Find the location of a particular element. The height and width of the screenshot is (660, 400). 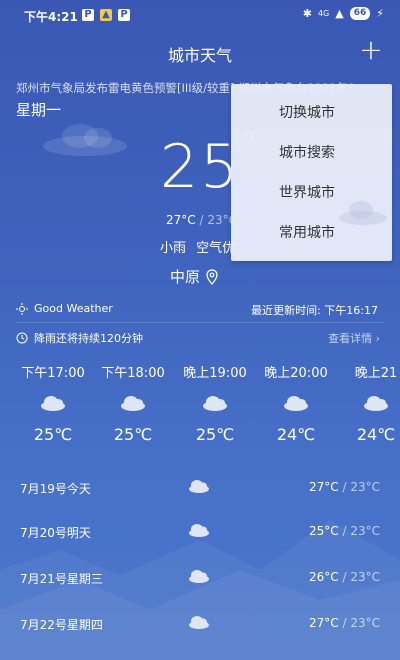

day-temp: 26°C / 23°C is located at coordinates (344, 577).